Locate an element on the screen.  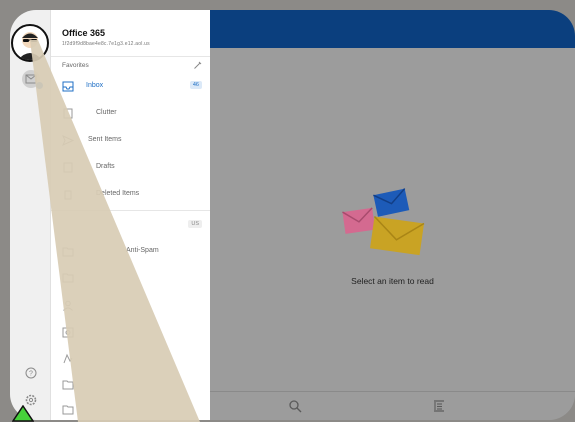
section-badge: US is located at coordinates (195, 224).